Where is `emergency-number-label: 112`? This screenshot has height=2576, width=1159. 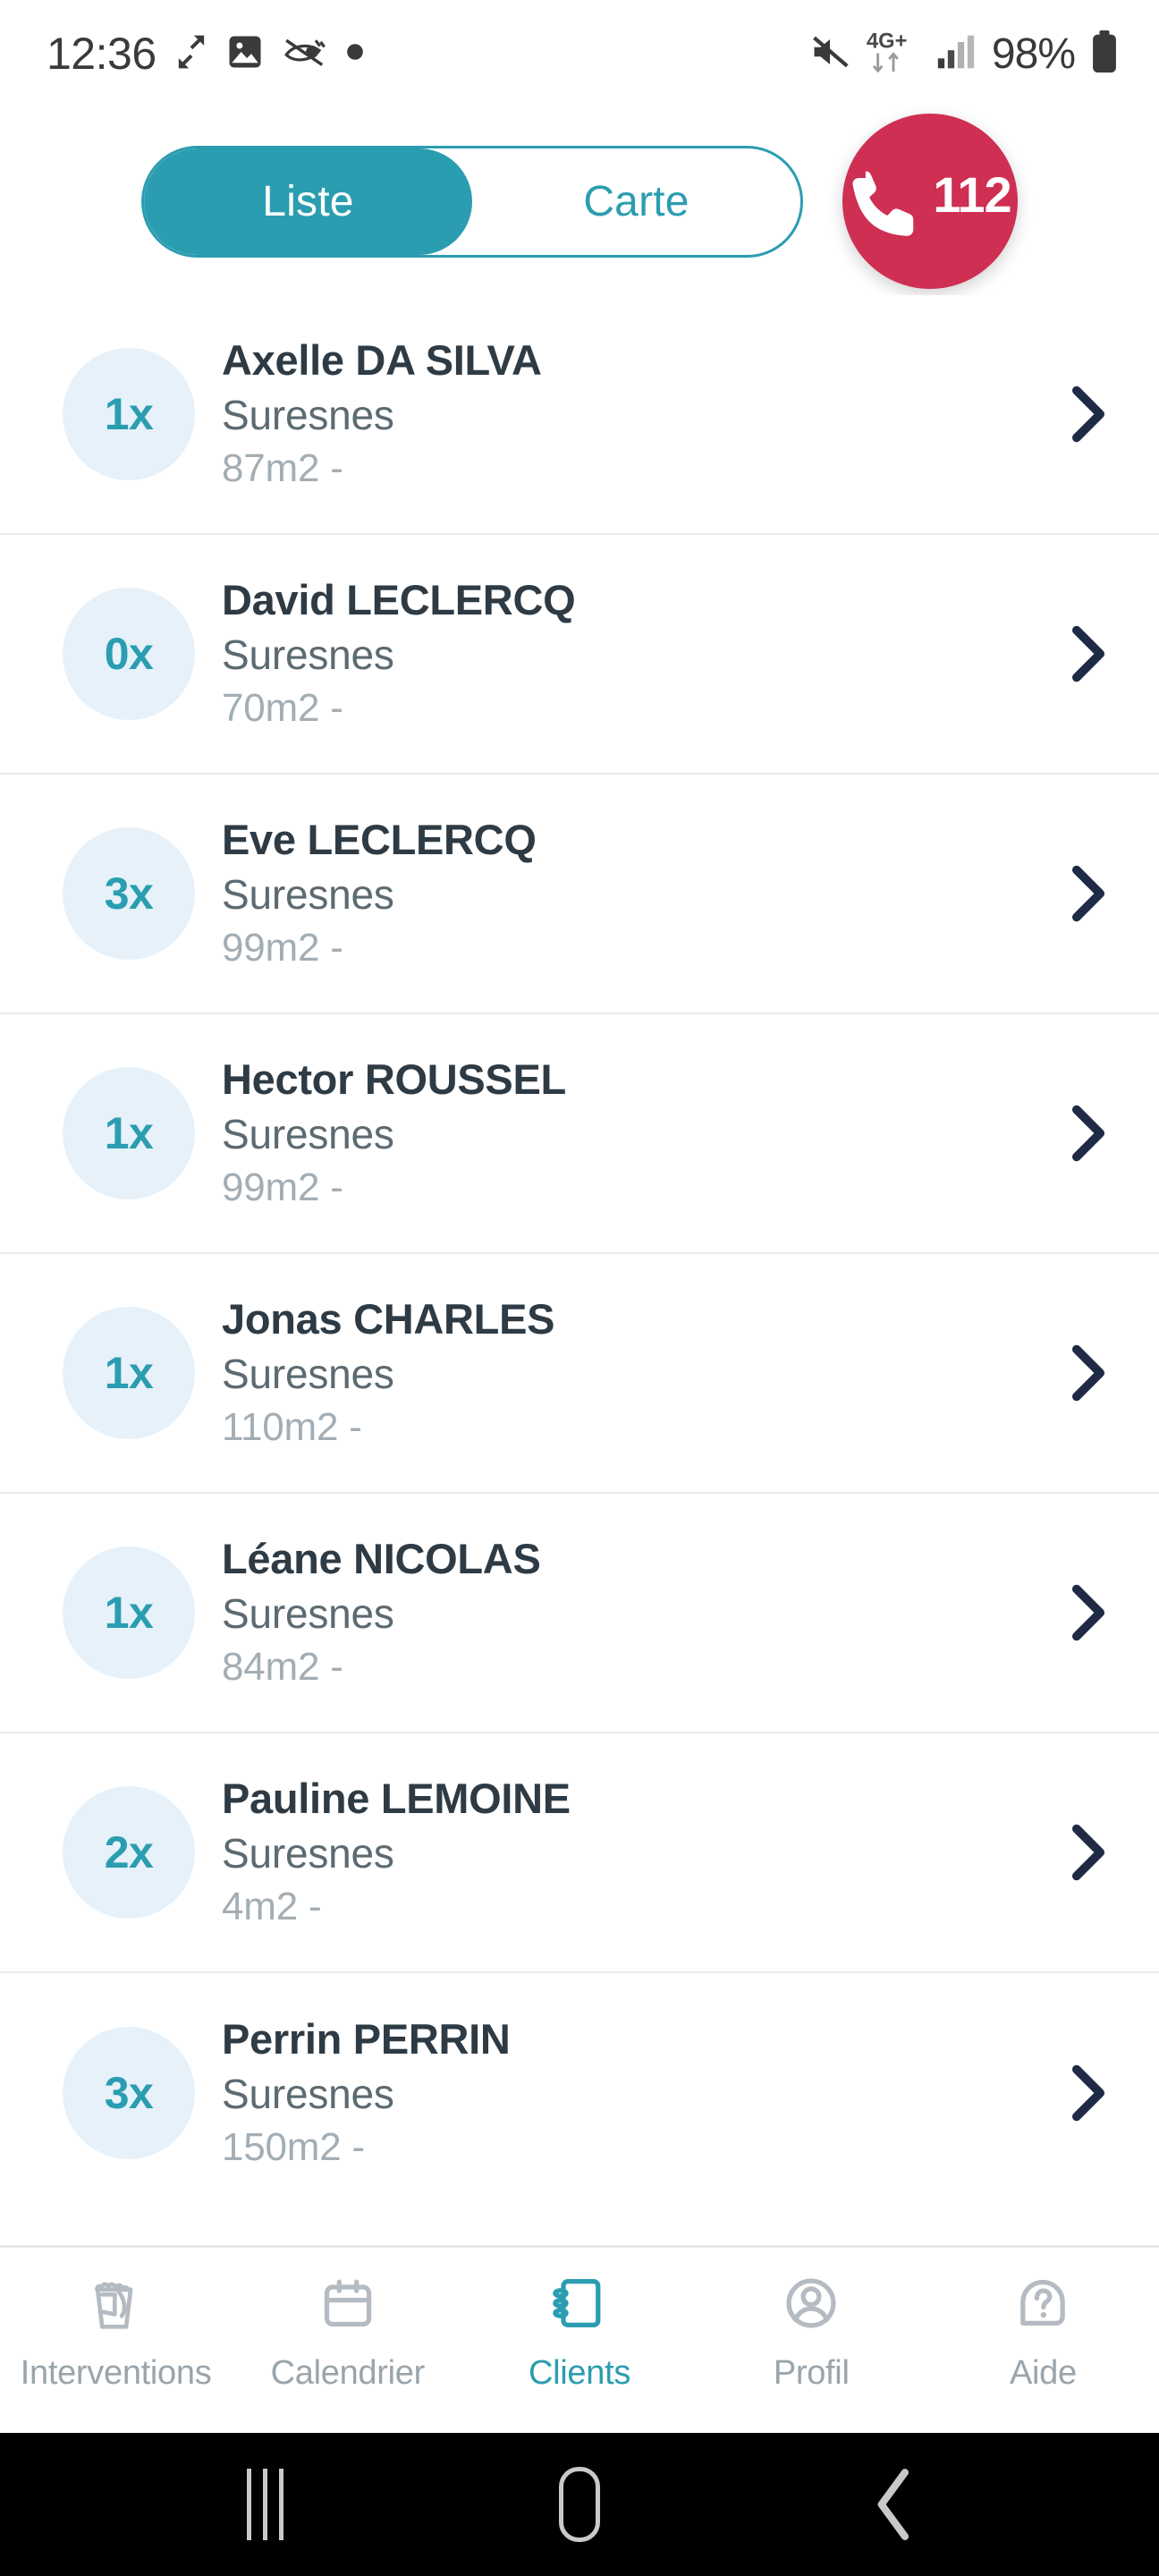
emergency-number-label: 112 is located at coordinates (972, 194).